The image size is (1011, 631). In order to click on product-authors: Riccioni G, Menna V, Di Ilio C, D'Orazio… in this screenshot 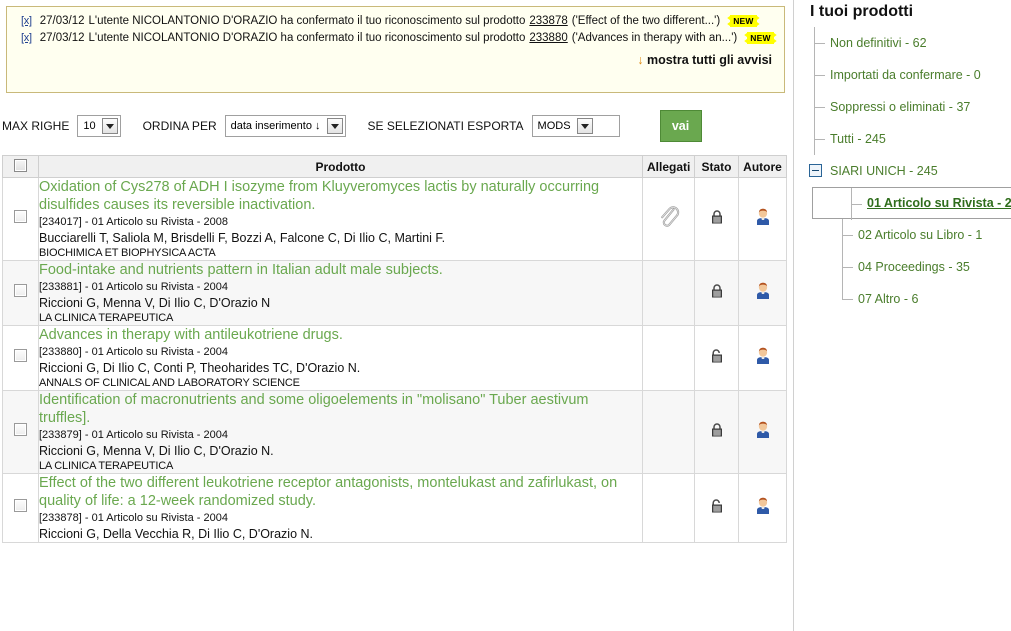, I will do `click(155, 303)`.